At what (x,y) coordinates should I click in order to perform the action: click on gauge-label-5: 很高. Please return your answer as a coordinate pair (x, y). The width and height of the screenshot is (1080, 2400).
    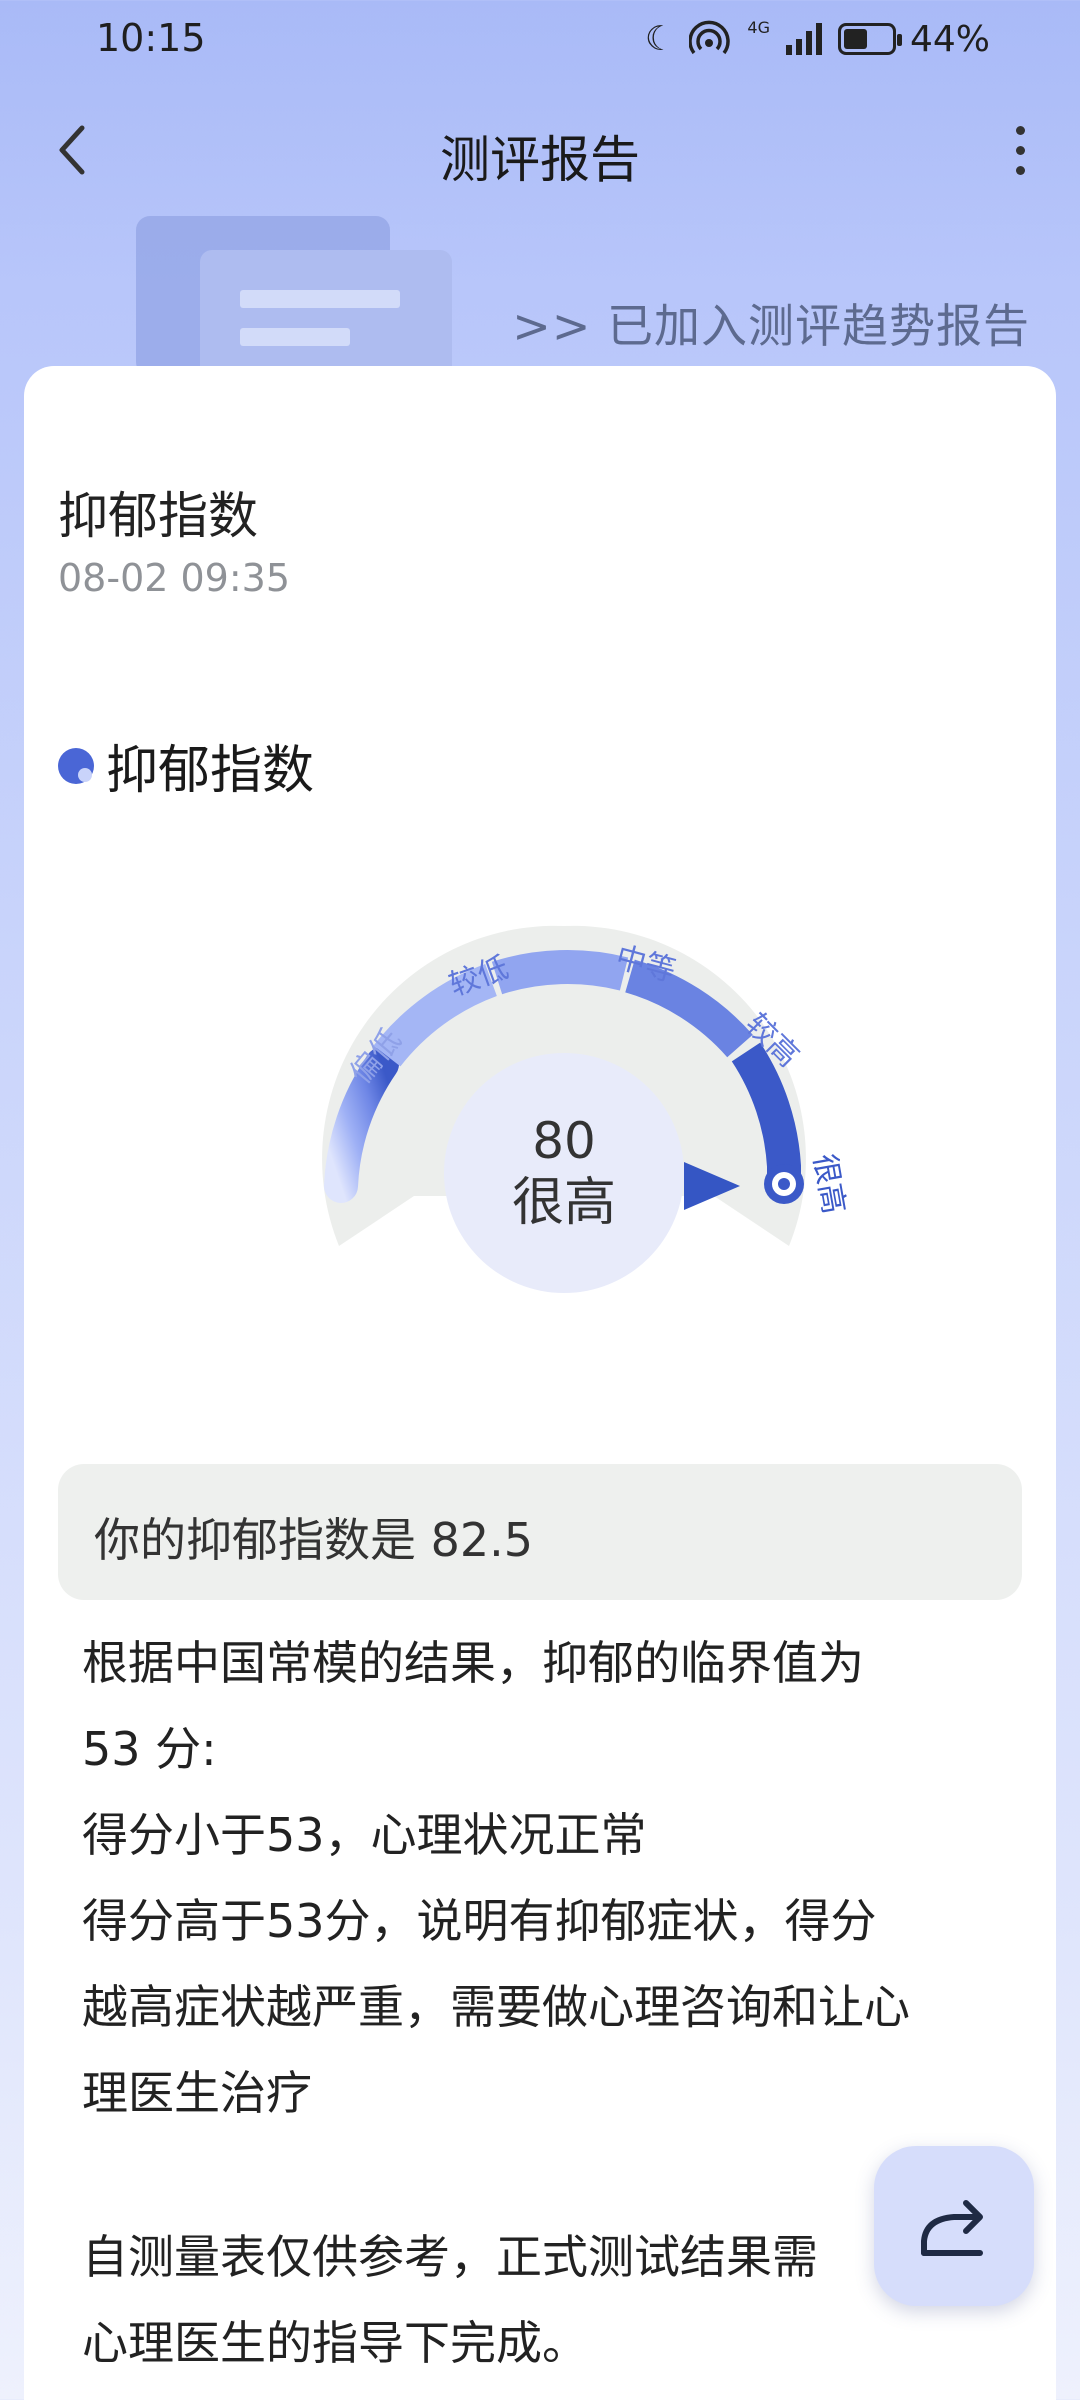
    Looking at the image, I should click on (828, 1183).